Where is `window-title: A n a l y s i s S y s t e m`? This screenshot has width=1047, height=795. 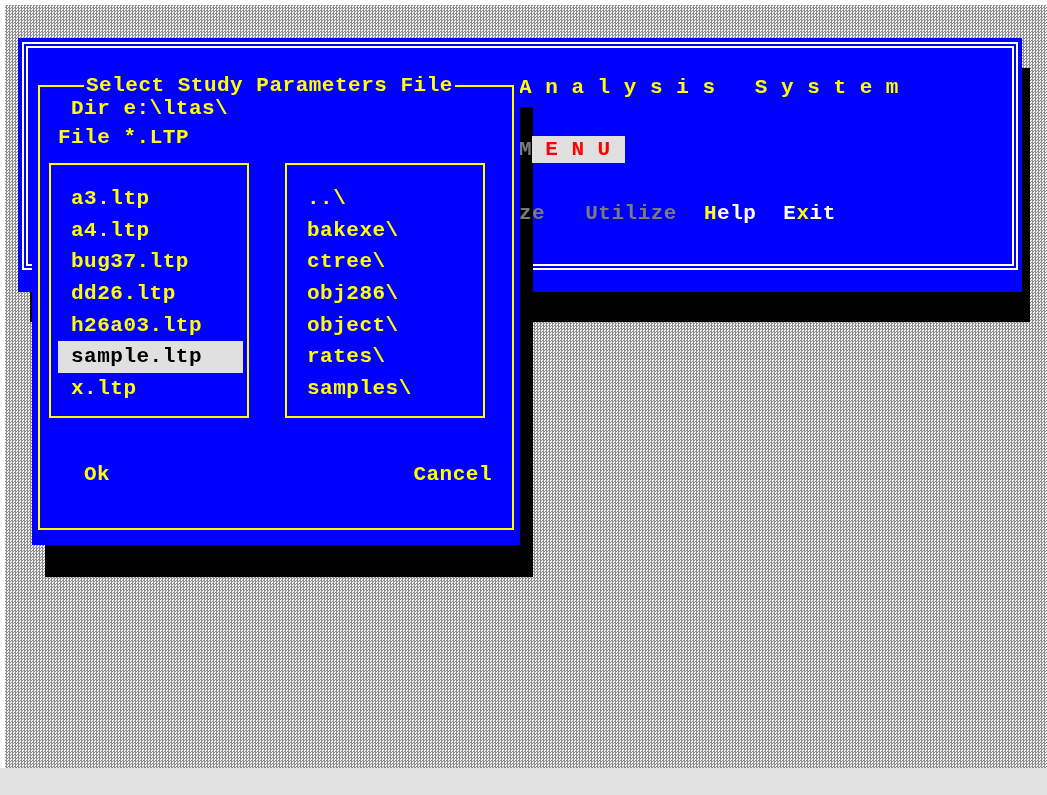
window-title: A n a l y s i s S y s t e m is located at coordinates (709, 87).